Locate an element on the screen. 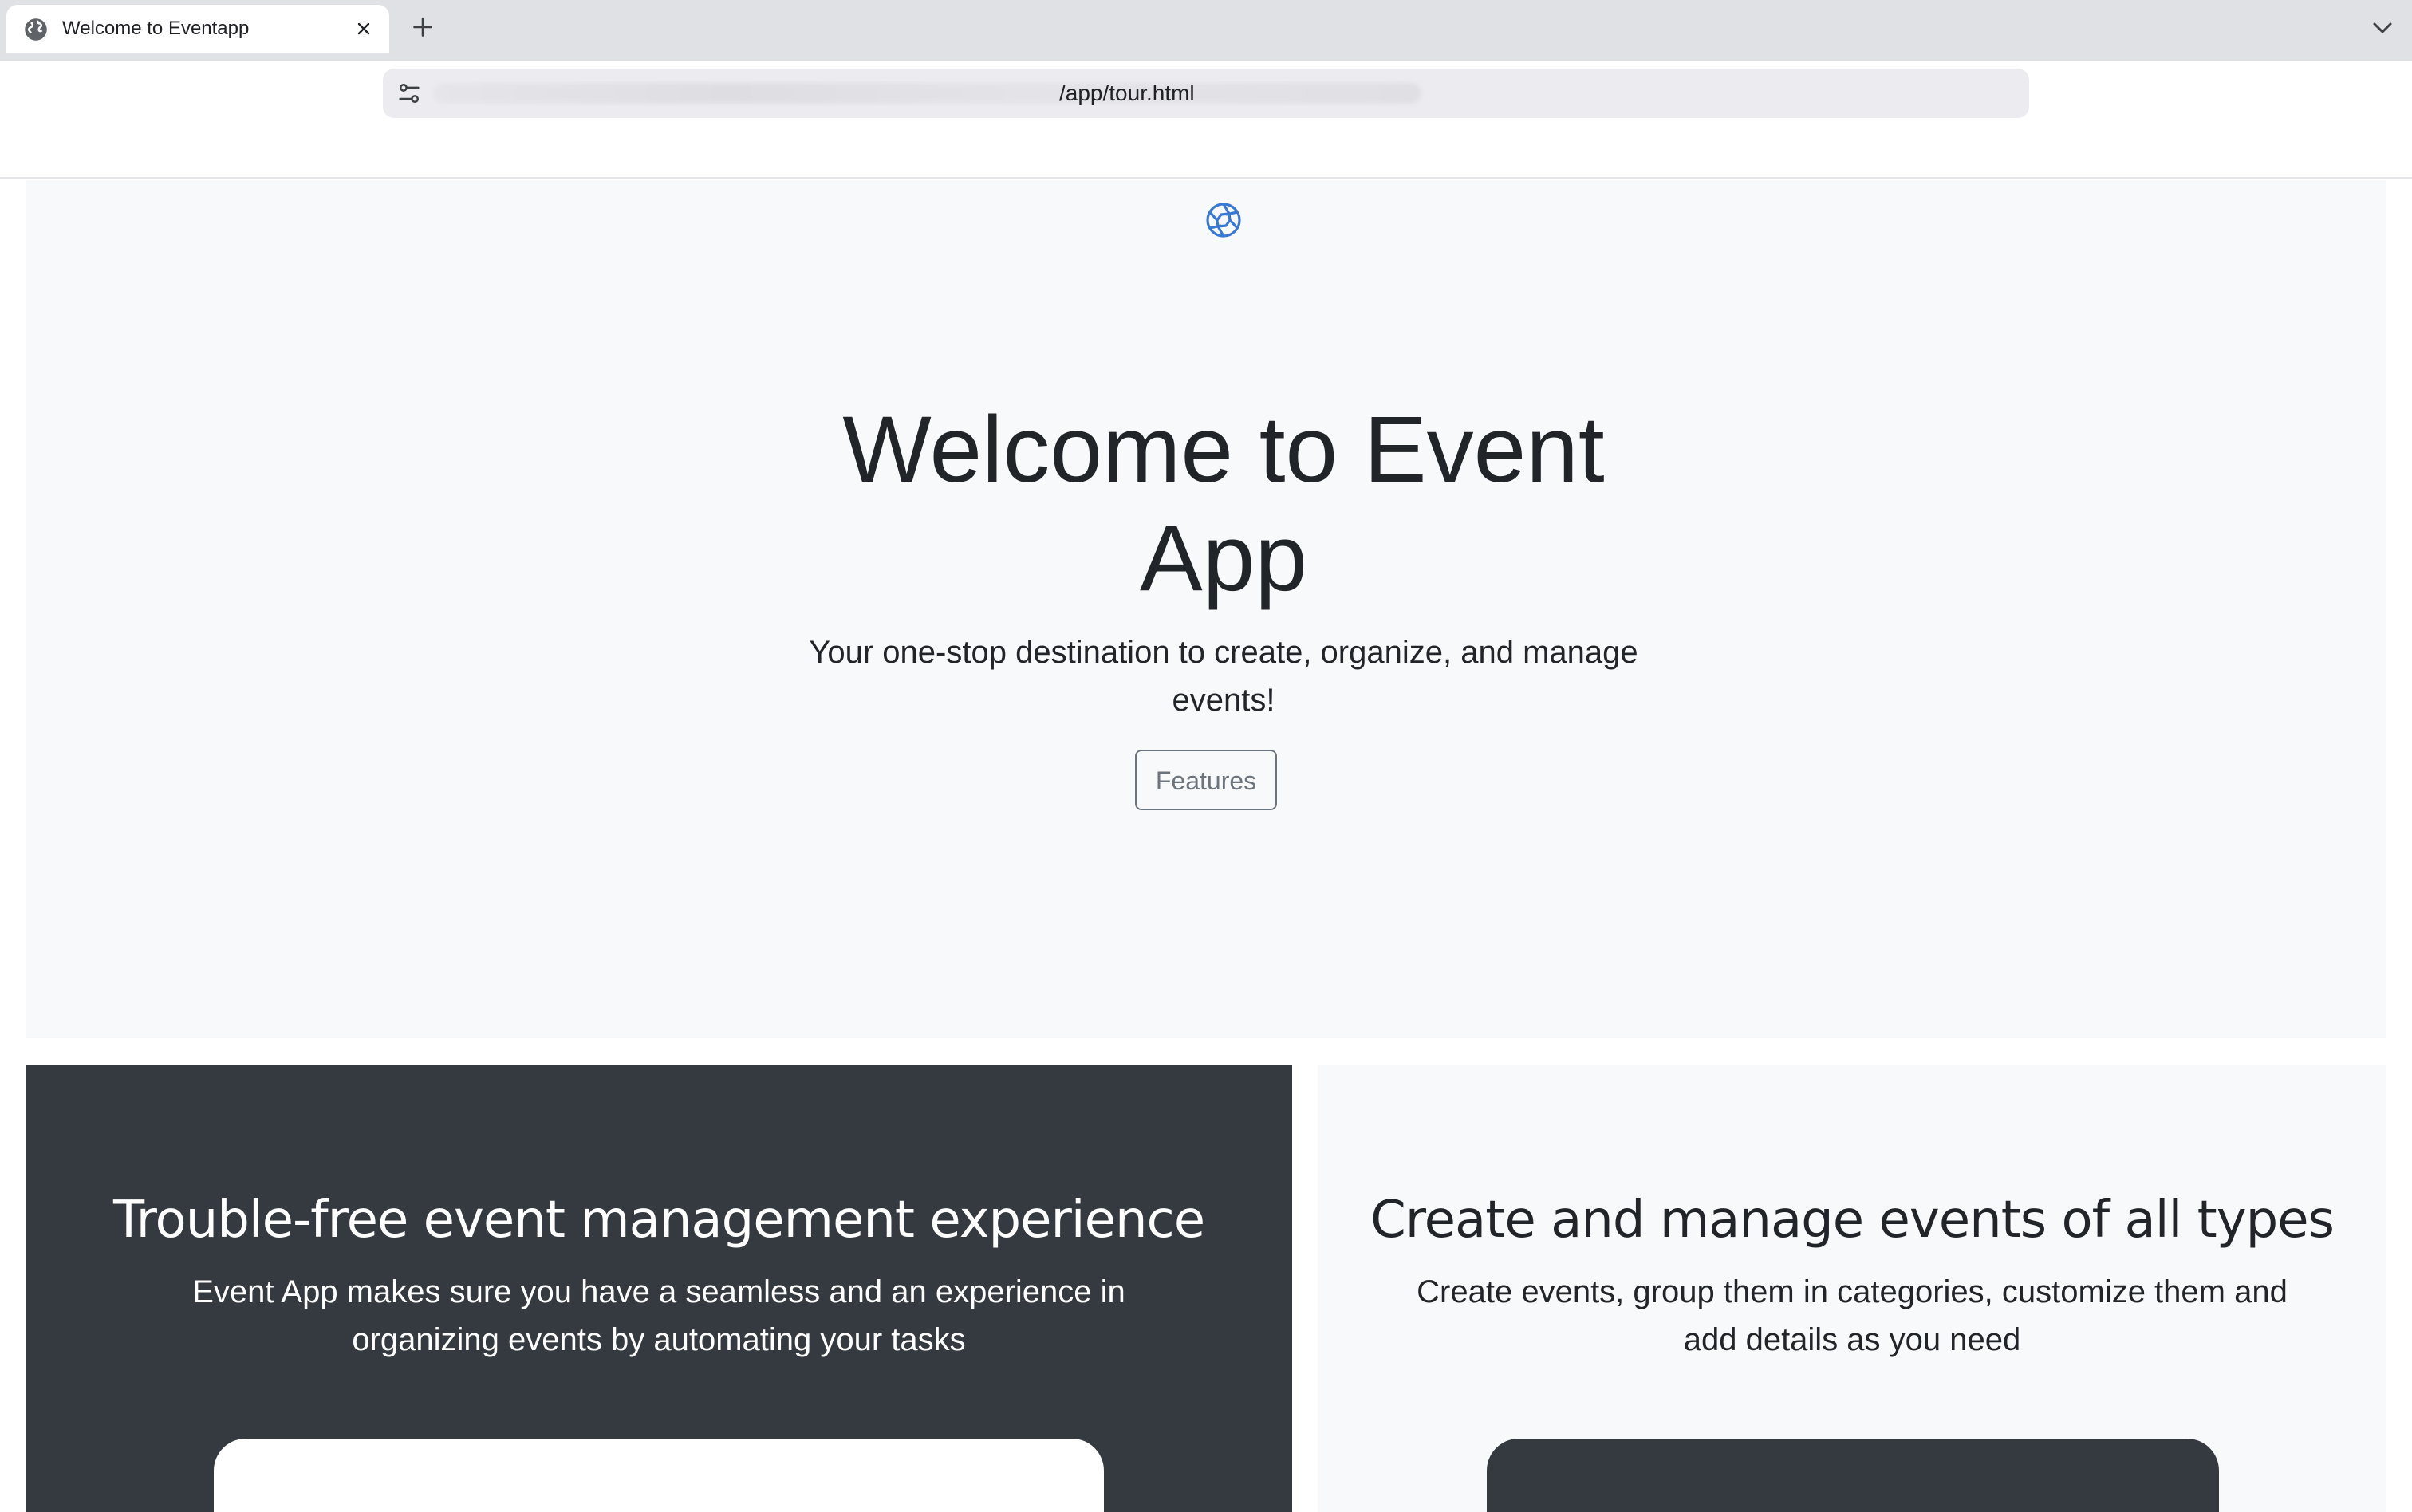 The image size is (2412, 1512). tab-title: Welcome to Eventapp is located at coordinates (156, 29).